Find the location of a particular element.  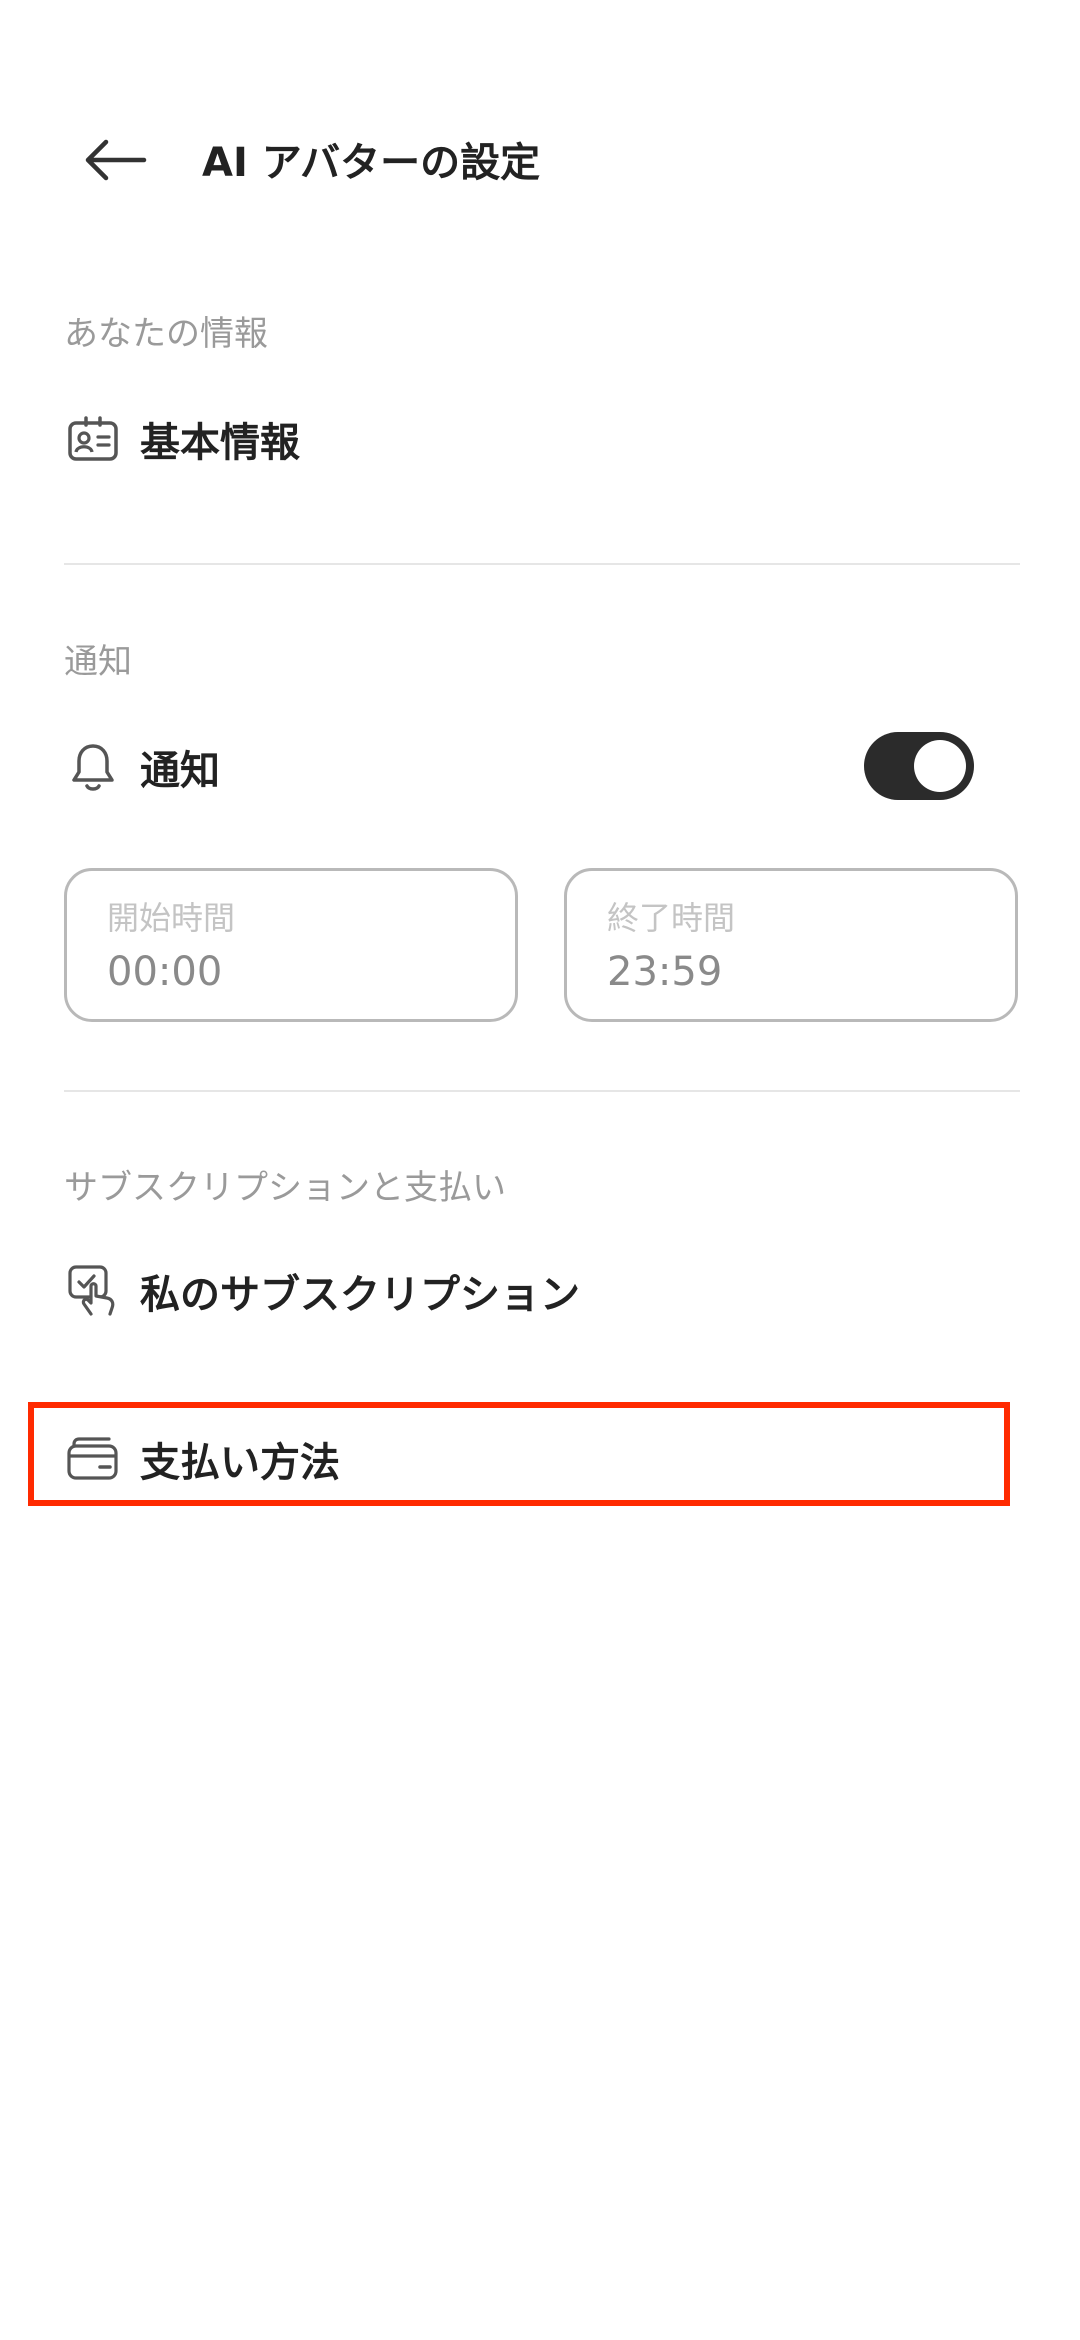

back-button is located at coordinates (115, 160).